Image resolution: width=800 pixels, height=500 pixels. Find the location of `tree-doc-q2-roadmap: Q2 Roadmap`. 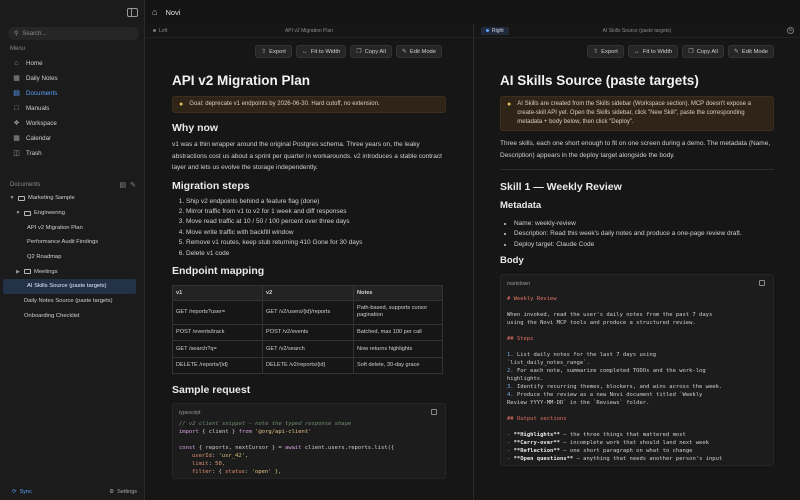

tree-doc-q2-roadmap: Q2 Roadmap is located at coordinates (72, 257).